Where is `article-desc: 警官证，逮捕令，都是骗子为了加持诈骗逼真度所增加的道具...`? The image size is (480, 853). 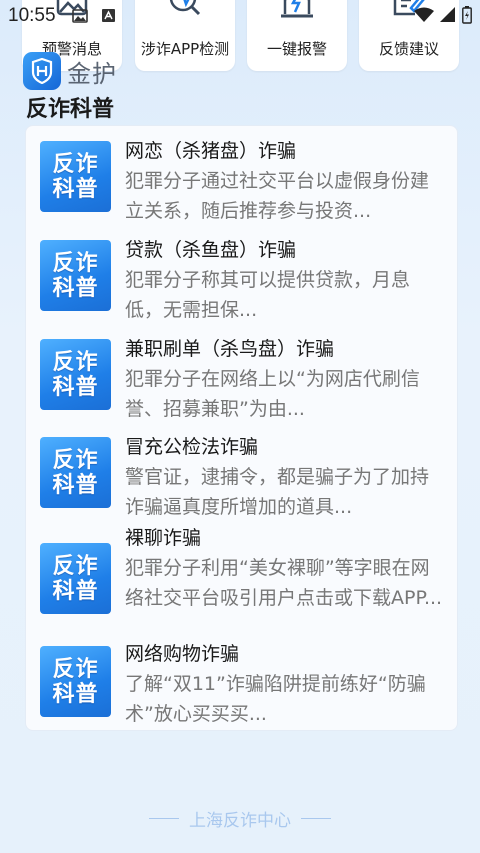
article-desc: 警官证，逮捕令，都是骗子为了加持诈骗逼真度所增加的道具... is located at coordinates (277, 492).